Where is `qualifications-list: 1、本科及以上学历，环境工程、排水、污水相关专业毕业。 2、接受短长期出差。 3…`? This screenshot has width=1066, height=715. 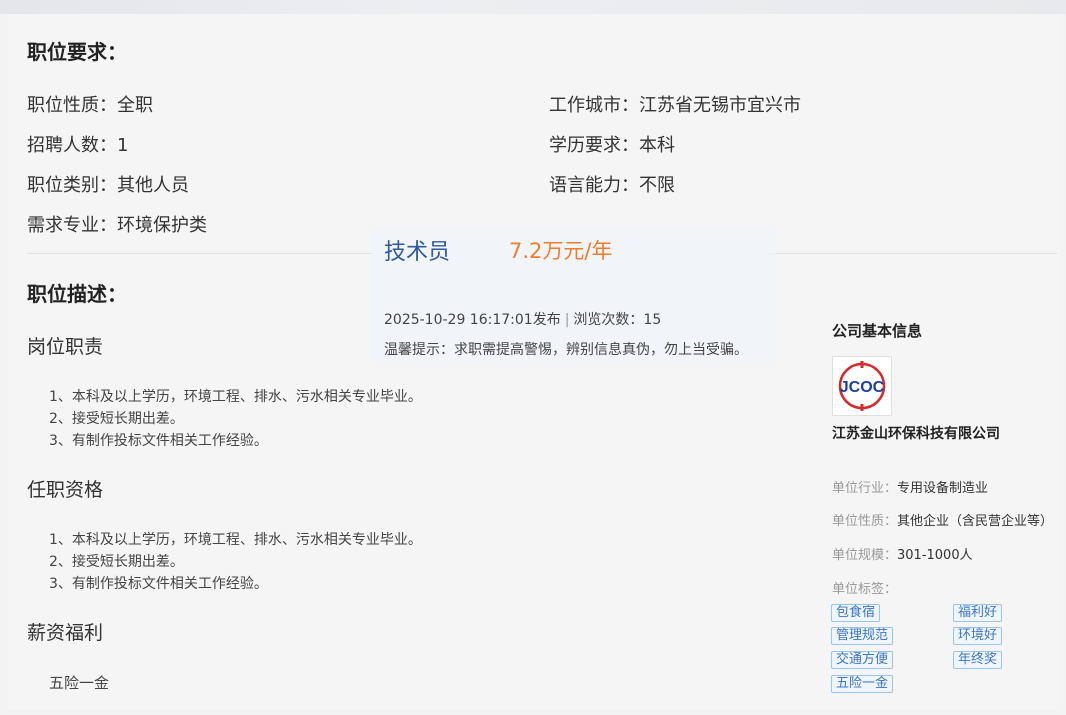
qualifications-list: 1、本科及以上学历，环境工程、排水、污水相关专业毕业。 2、接受短长期出差。 3… is located at coordinates (235, 562).